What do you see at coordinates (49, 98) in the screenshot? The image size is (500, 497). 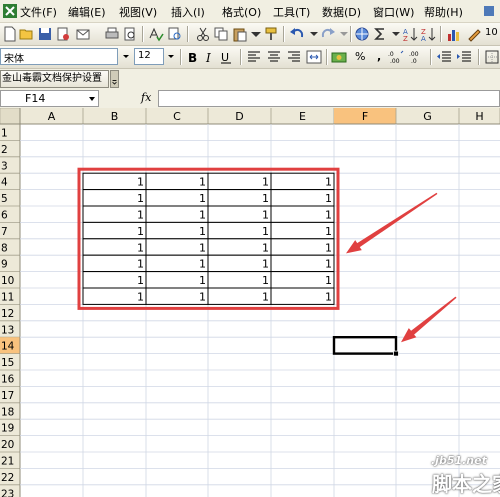 I see `name-box: F14` at bounding box center [49, 98].